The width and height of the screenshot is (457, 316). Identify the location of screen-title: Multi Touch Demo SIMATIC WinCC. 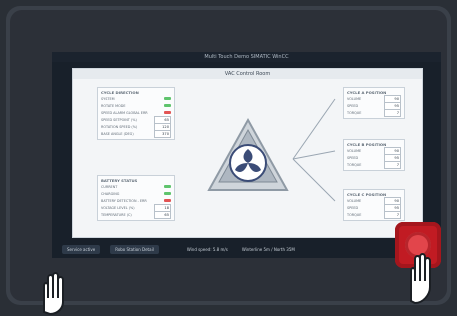
(246, 57).